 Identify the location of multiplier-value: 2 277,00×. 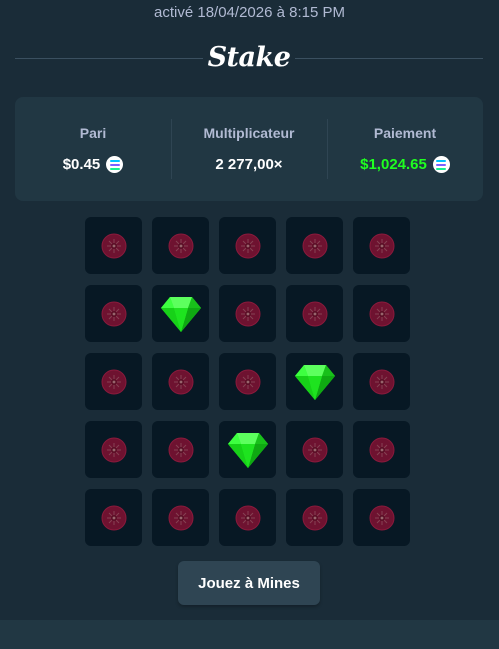
(249, 164).